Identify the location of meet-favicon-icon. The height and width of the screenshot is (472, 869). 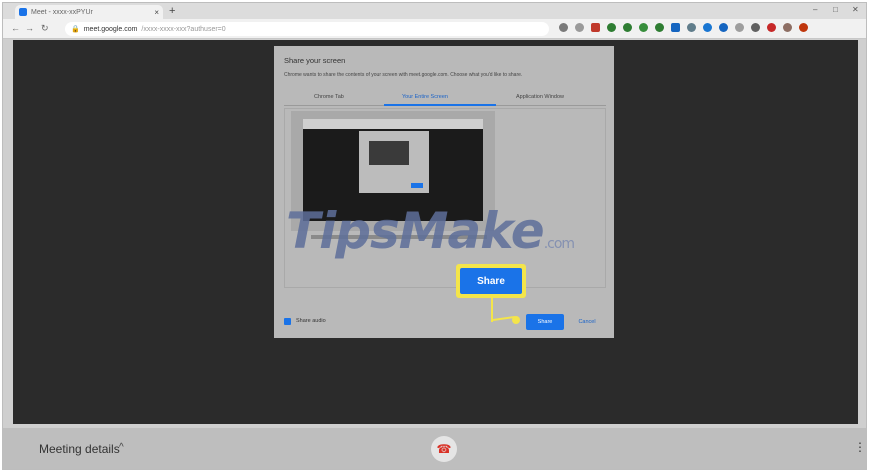
(23, 12).